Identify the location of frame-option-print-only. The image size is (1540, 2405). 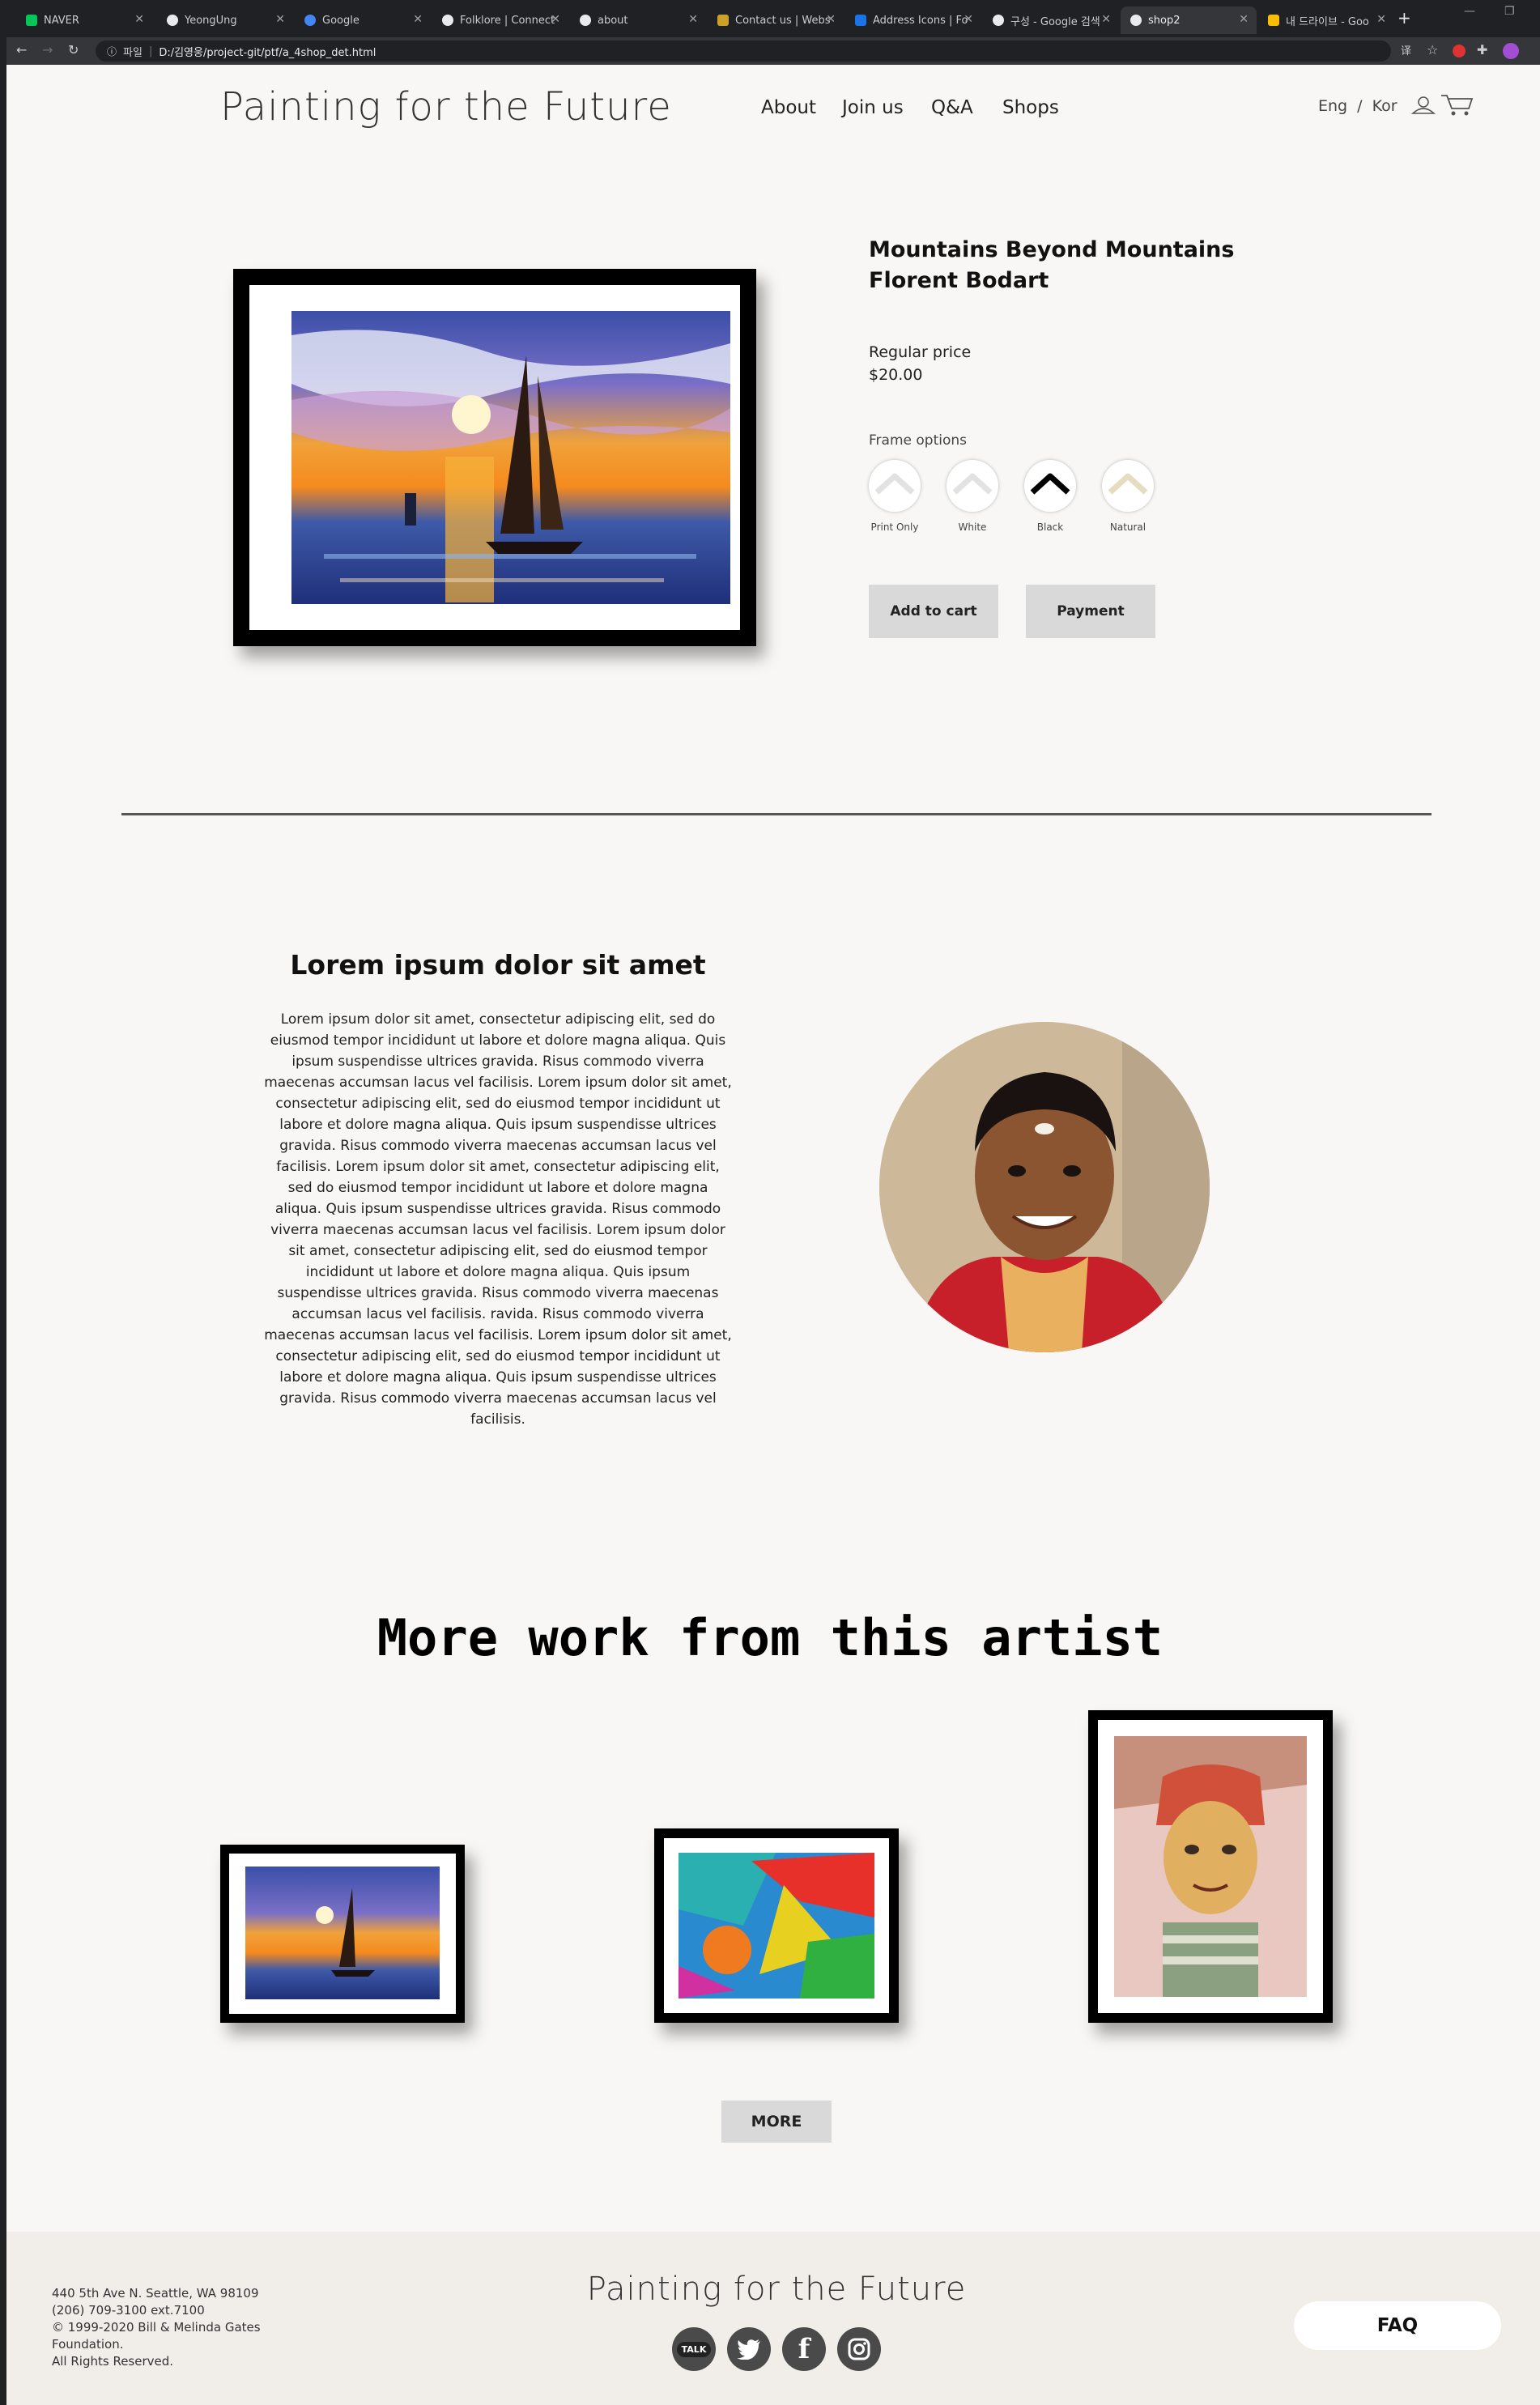
(895, 486).